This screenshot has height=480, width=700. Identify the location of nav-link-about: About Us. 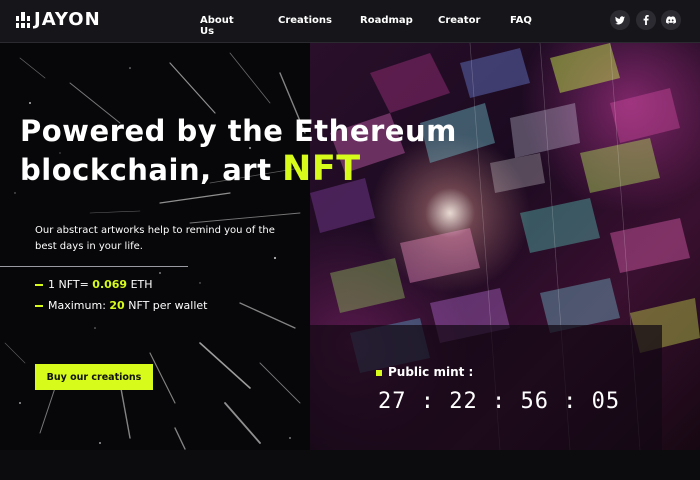
(217, 26).